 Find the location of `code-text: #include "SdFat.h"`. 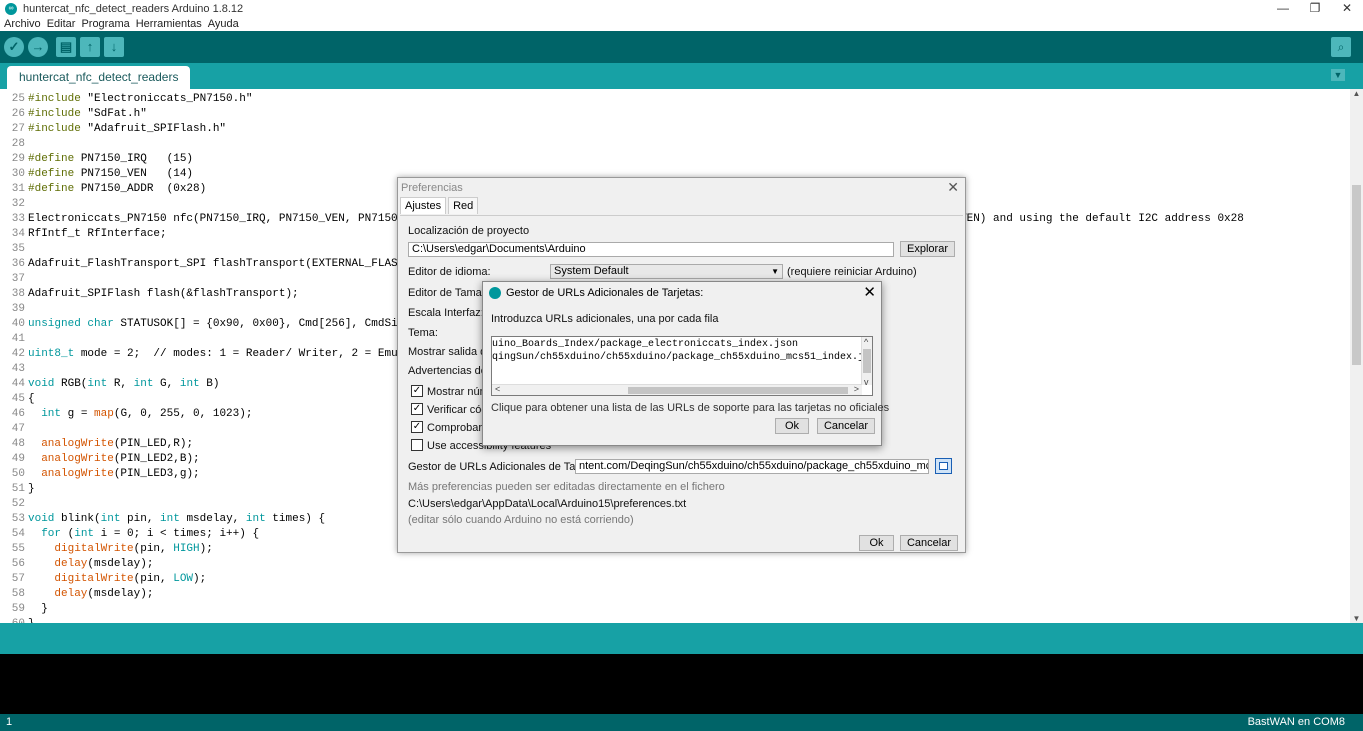

code-text: #include "SdFat.h" is located at coordinates (87, 114).